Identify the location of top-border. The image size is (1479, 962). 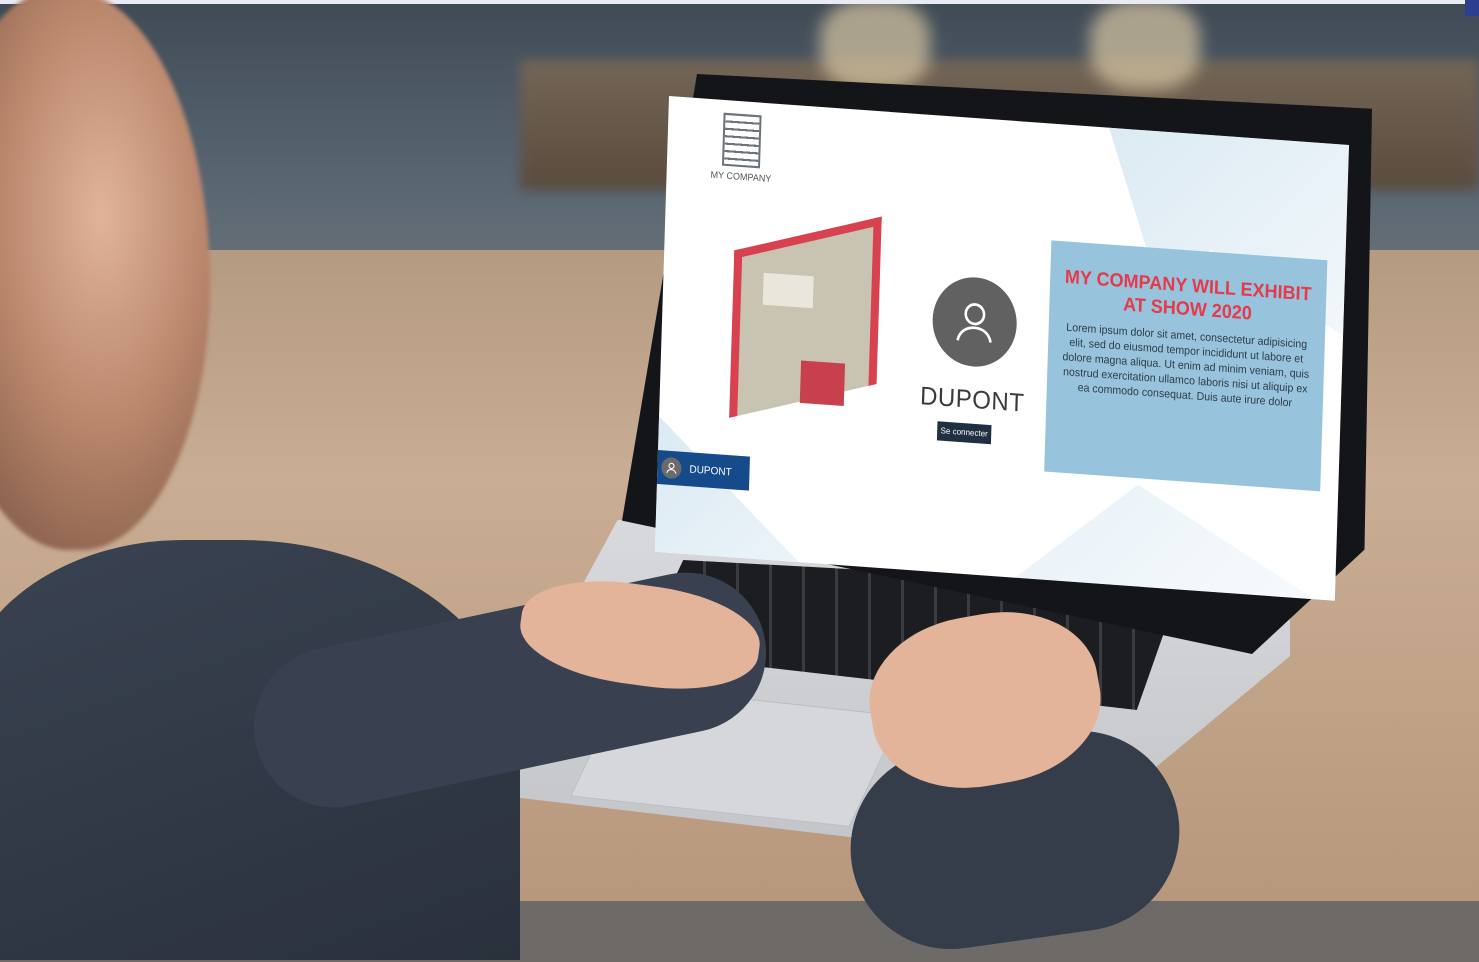
(739, 2).